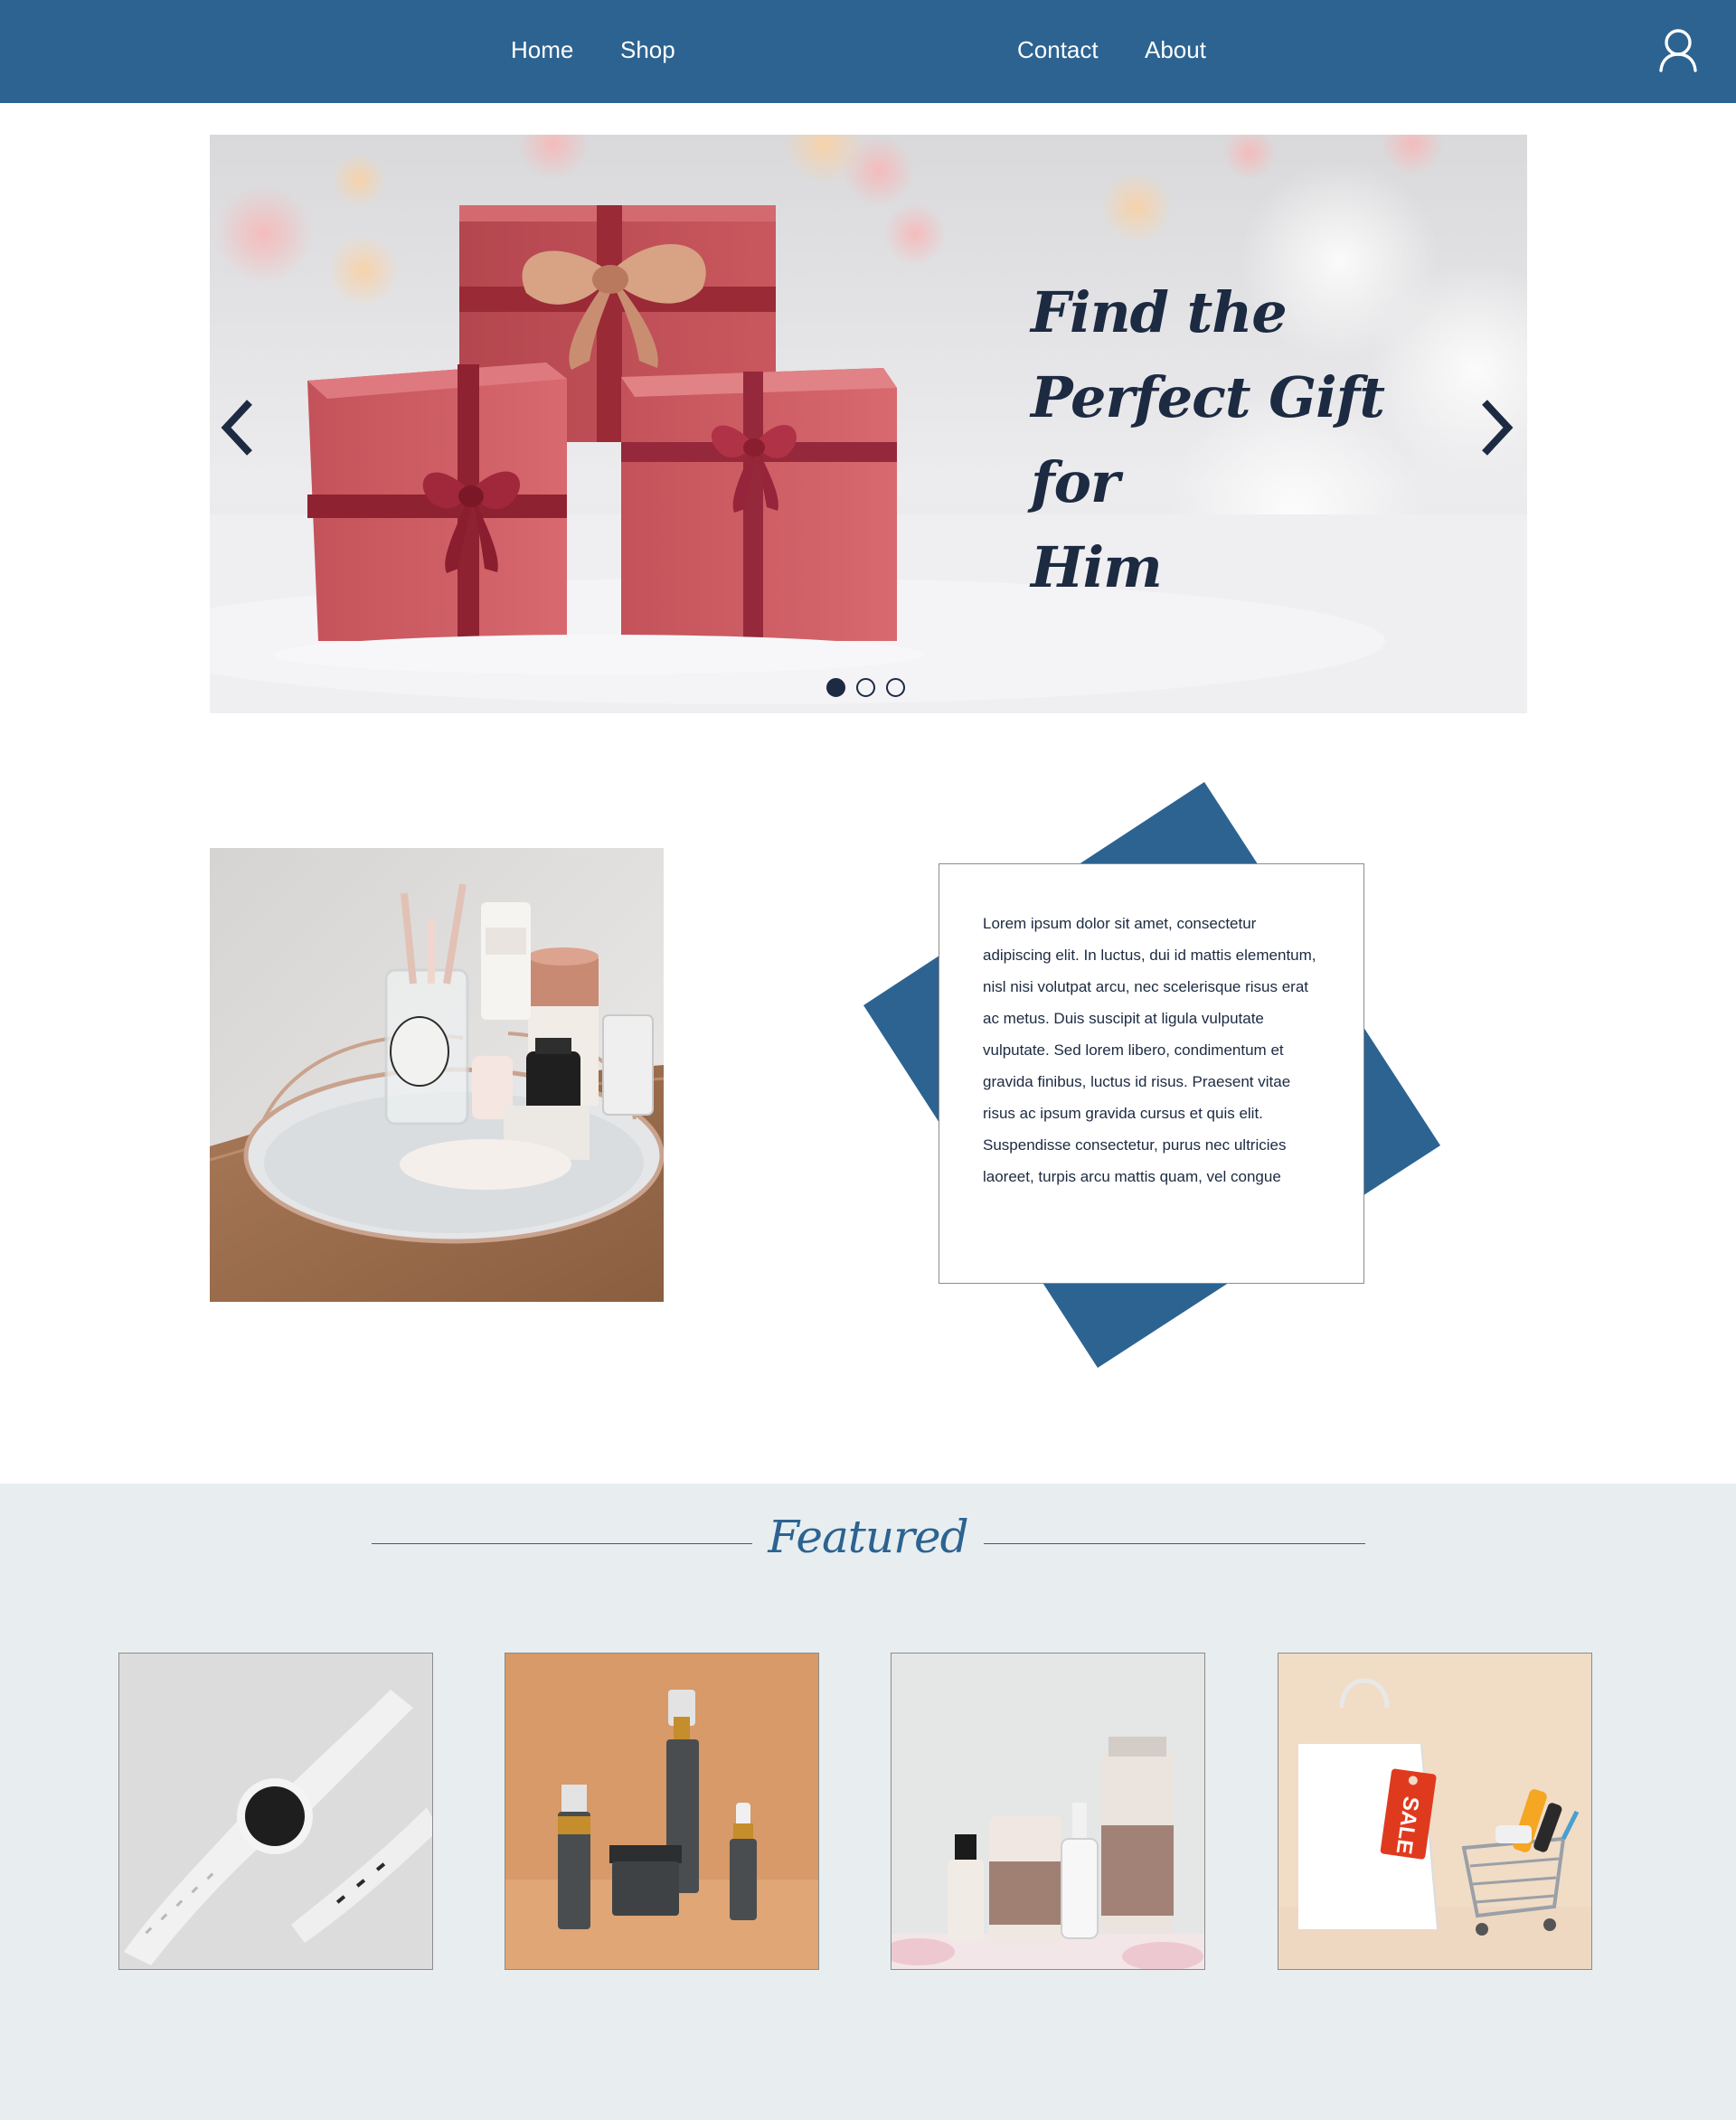 This screenshot has height=2120, width=1736. I want to click on skincare-tubes-photo, so click(1048, 1811).